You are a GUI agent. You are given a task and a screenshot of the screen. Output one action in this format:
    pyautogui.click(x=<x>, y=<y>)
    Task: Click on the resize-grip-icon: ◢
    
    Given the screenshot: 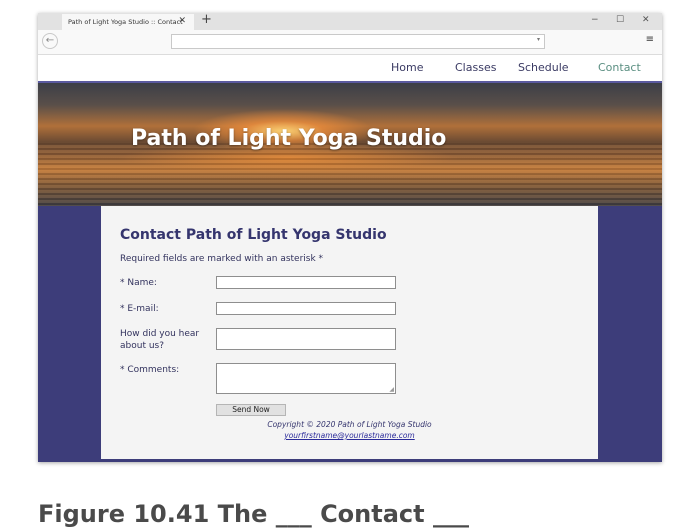 What is the action you would take?
    pyautogui.click(x=391, y=389)
    